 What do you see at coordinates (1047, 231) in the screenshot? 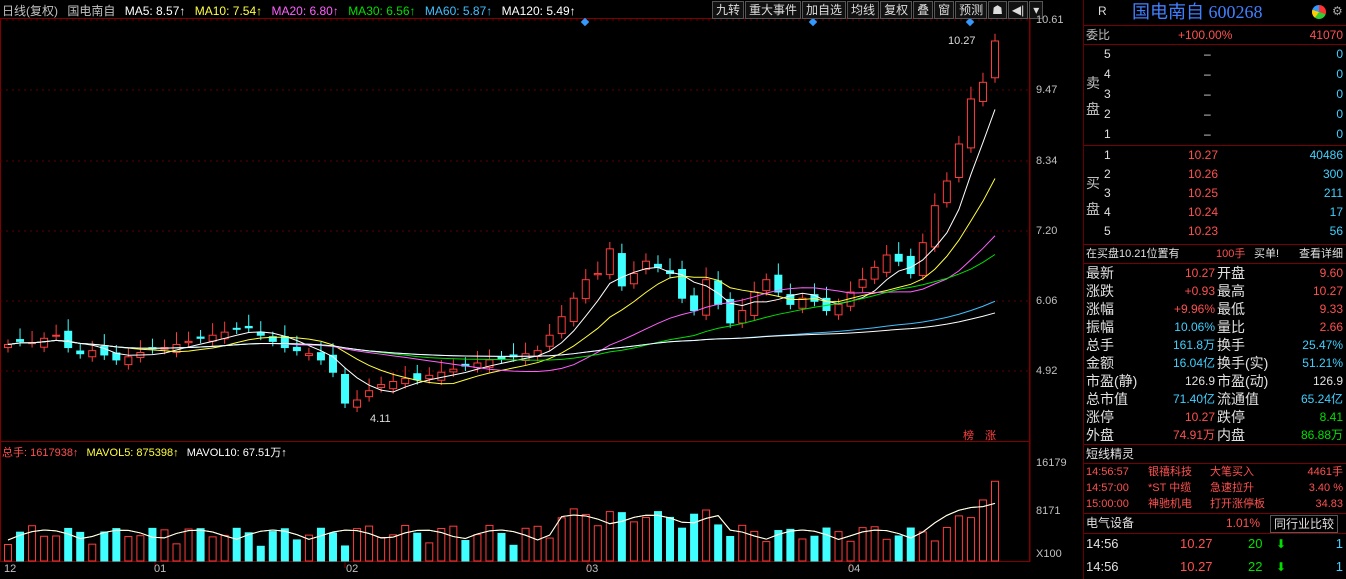
I see `price-tick: 7.20` at bounding box center [1047, 231].